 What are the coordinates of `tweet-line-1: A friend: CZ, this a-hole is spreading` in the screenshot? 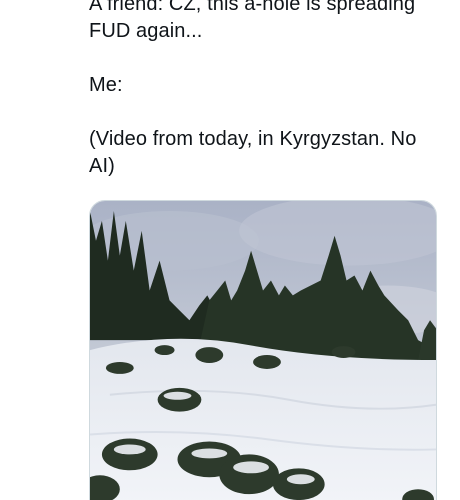 It's located at (252, 7).